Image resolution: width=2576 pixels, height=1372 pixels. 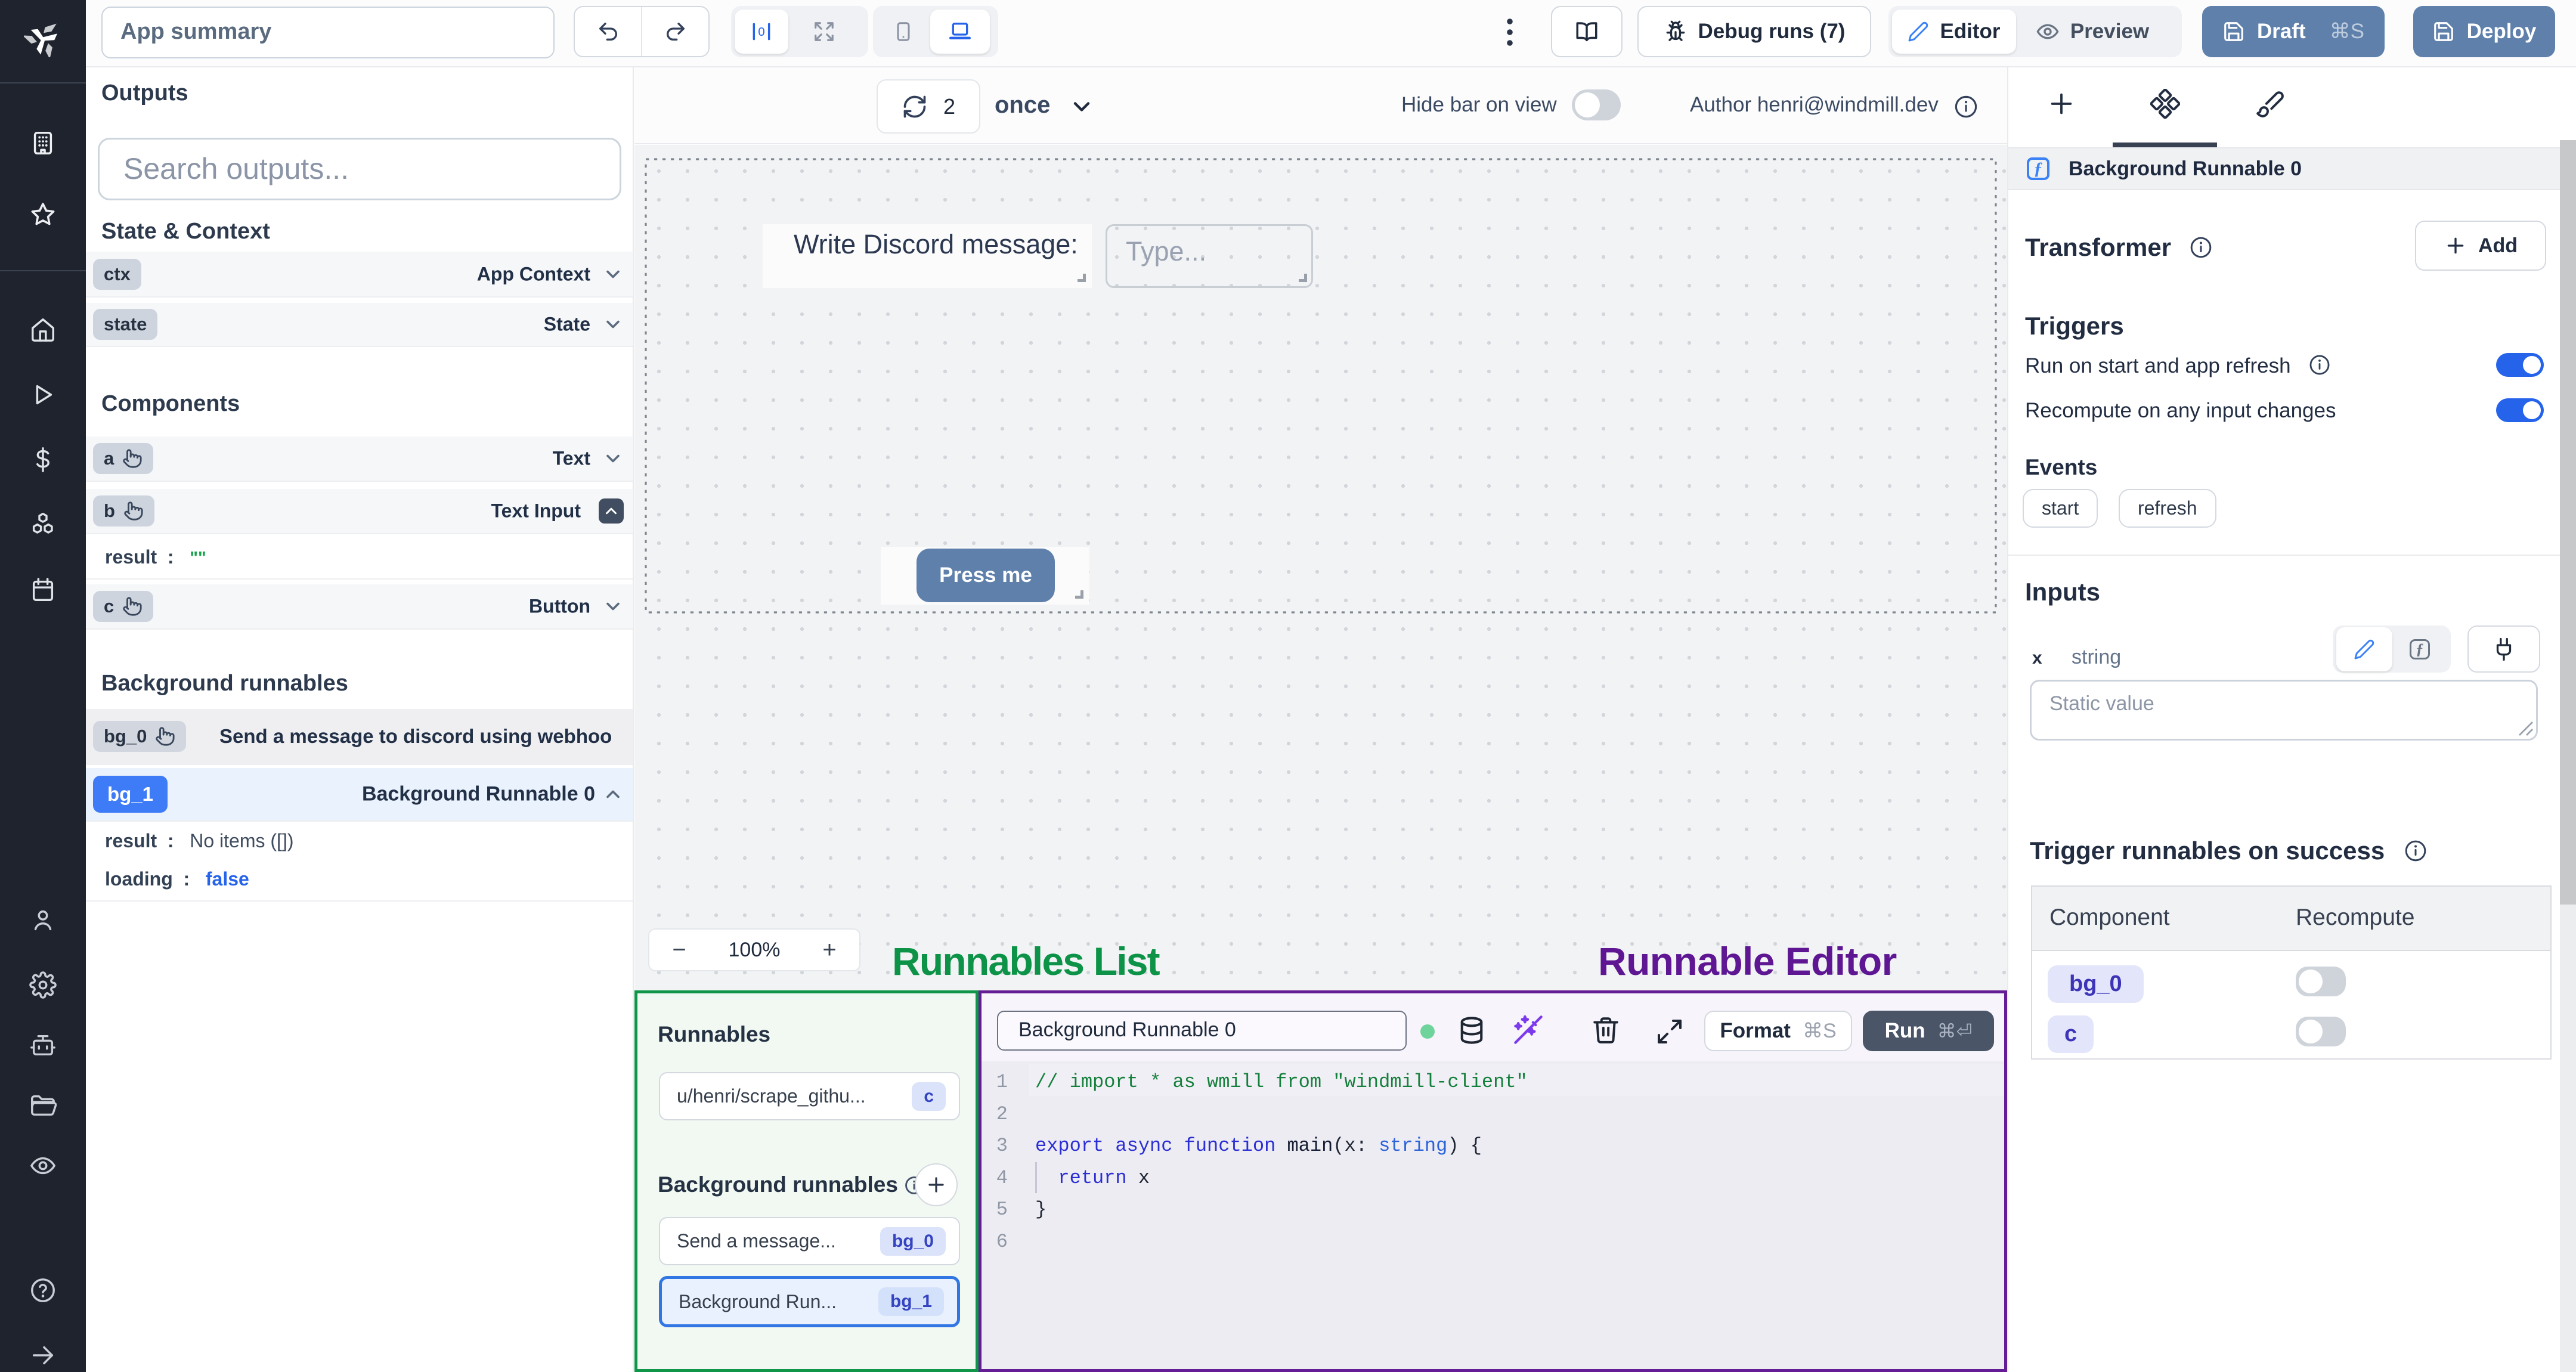 What do you see at coordinates (761, 32) in the screenshot?
I see `svg-text: 0` at bounding box center [761, 32].